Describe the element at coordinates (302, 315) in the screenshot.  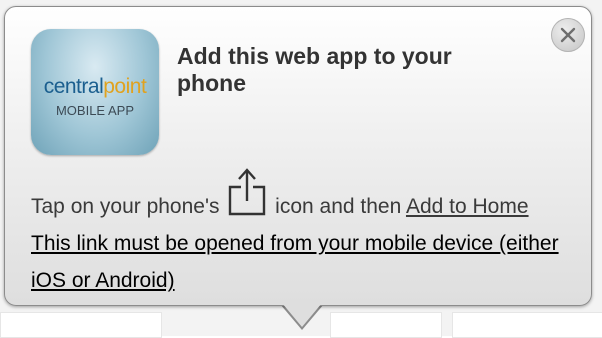
I see `popup-pointer-fill` at that location.